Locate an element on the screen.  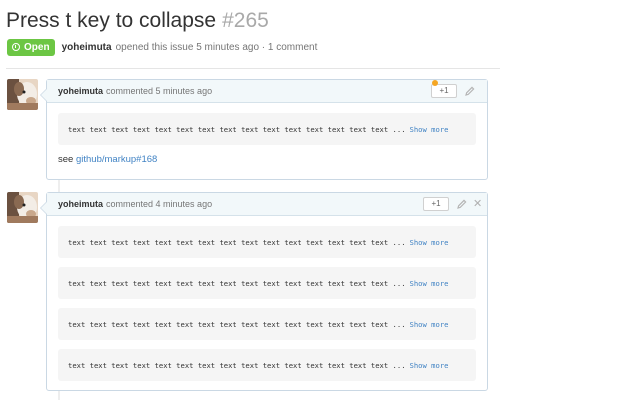
comment-header: yoheimuta commented 4 minutes ago +1 ✕ is located at coordinates (267, 204).